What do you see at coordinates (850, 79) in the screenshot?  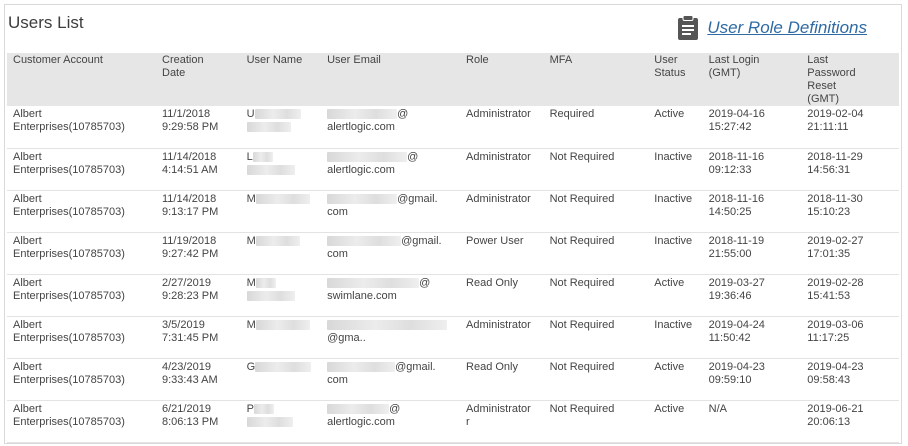 I see `column-header-last-password-reset: Last Password Reset (GMT)` at bounding box center [850, 79].